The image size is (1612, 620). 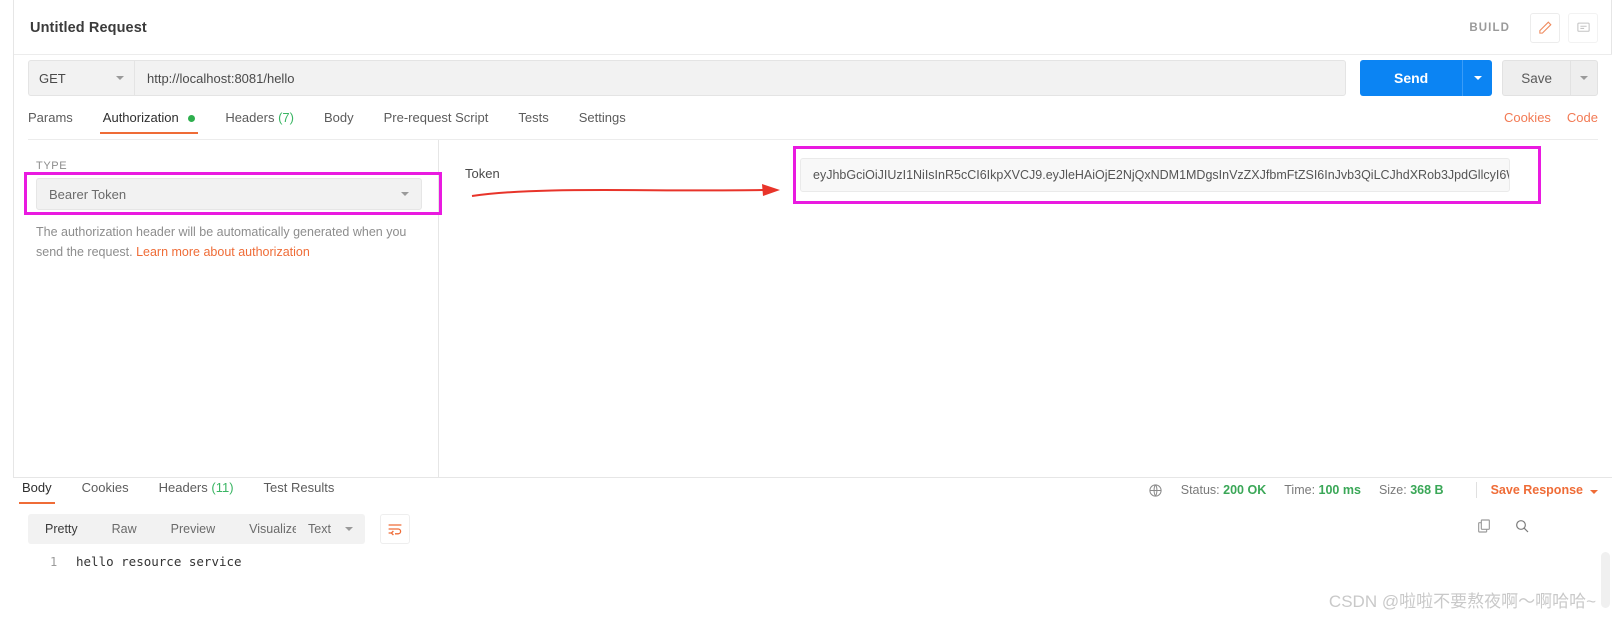 What do you see at coordinates (1476, 490) in the screenshot?
I see `status-divider` at bounding box center [1476, 490].